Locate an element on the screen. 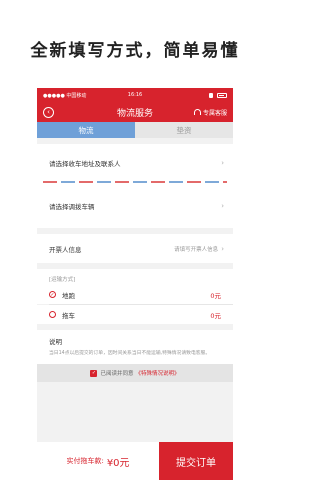 The width and height of the screenshot is (320, 480). checkout-bar: 实付拖车款: ¥0元 提交订单 is located at coordinates (135, 461).